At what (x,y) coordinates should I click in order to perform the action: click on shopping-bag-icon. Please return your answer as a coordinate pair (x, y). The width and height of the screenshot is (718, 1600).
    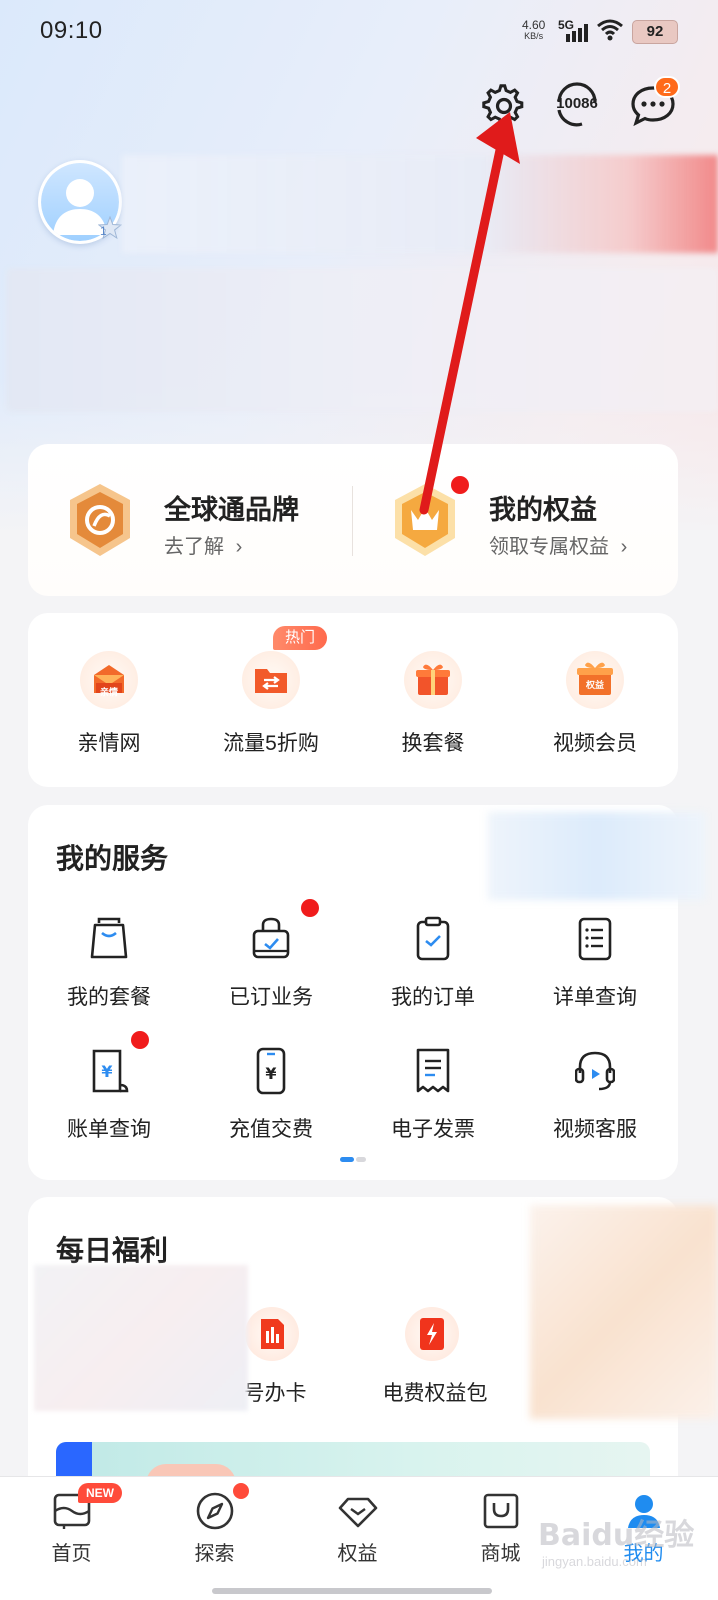
    Looking at the image, I should click on (109, 938).